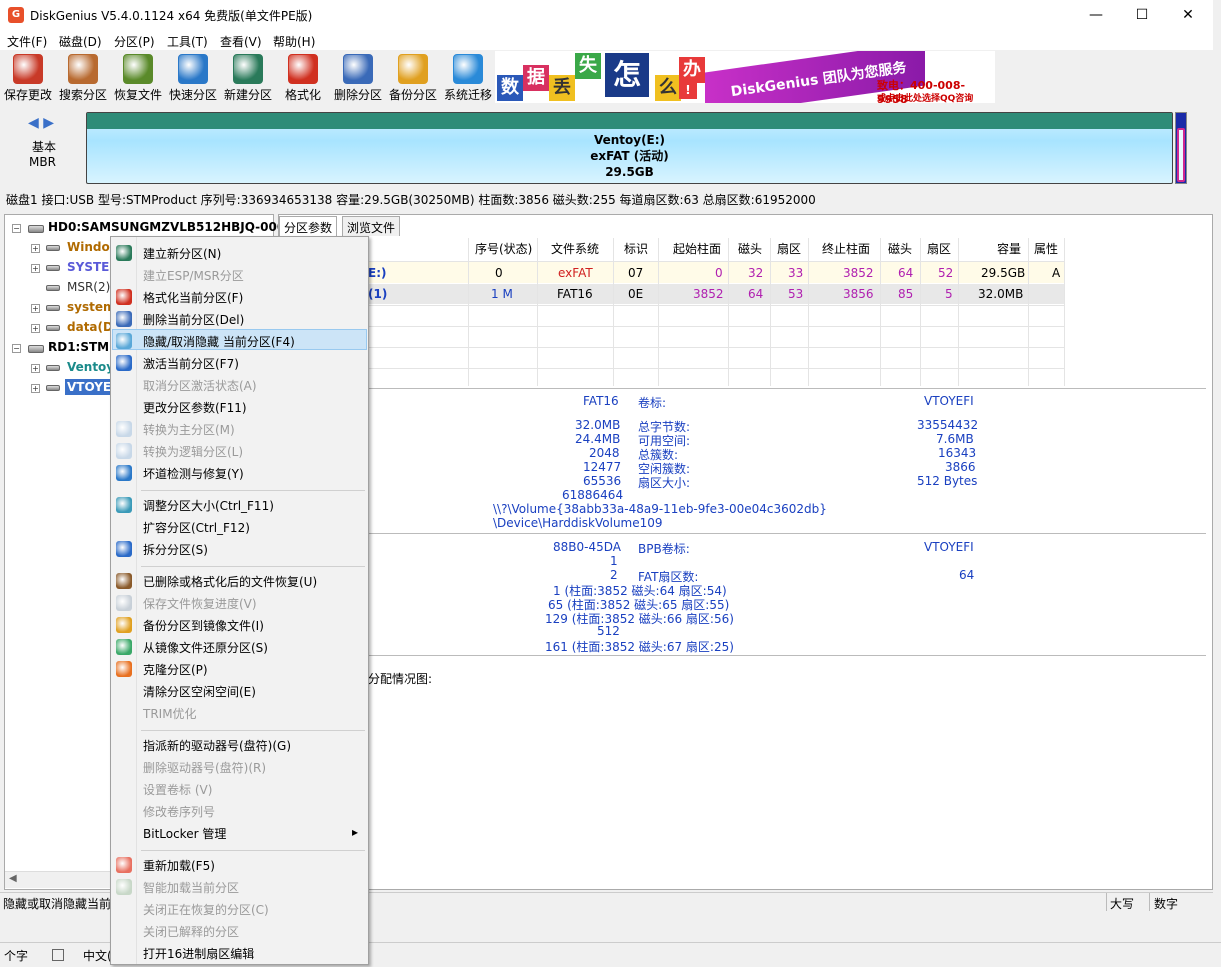  What do you see at coordinates (134, 41) in the screenshot?
I see `menu-partition: 分区(P)` at bounding box center [134, 41].